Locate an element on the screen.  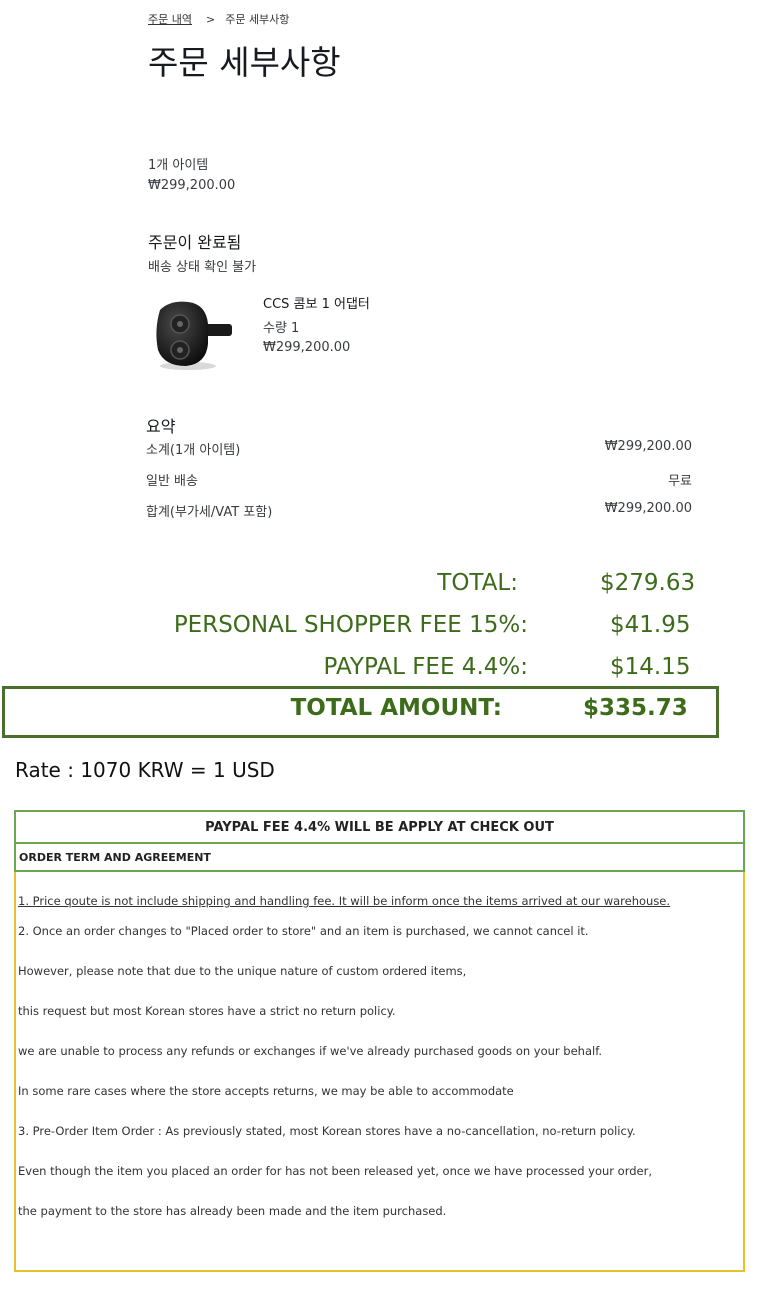
page-title: 주문 세부사항 is located at coordinates (244, 62).